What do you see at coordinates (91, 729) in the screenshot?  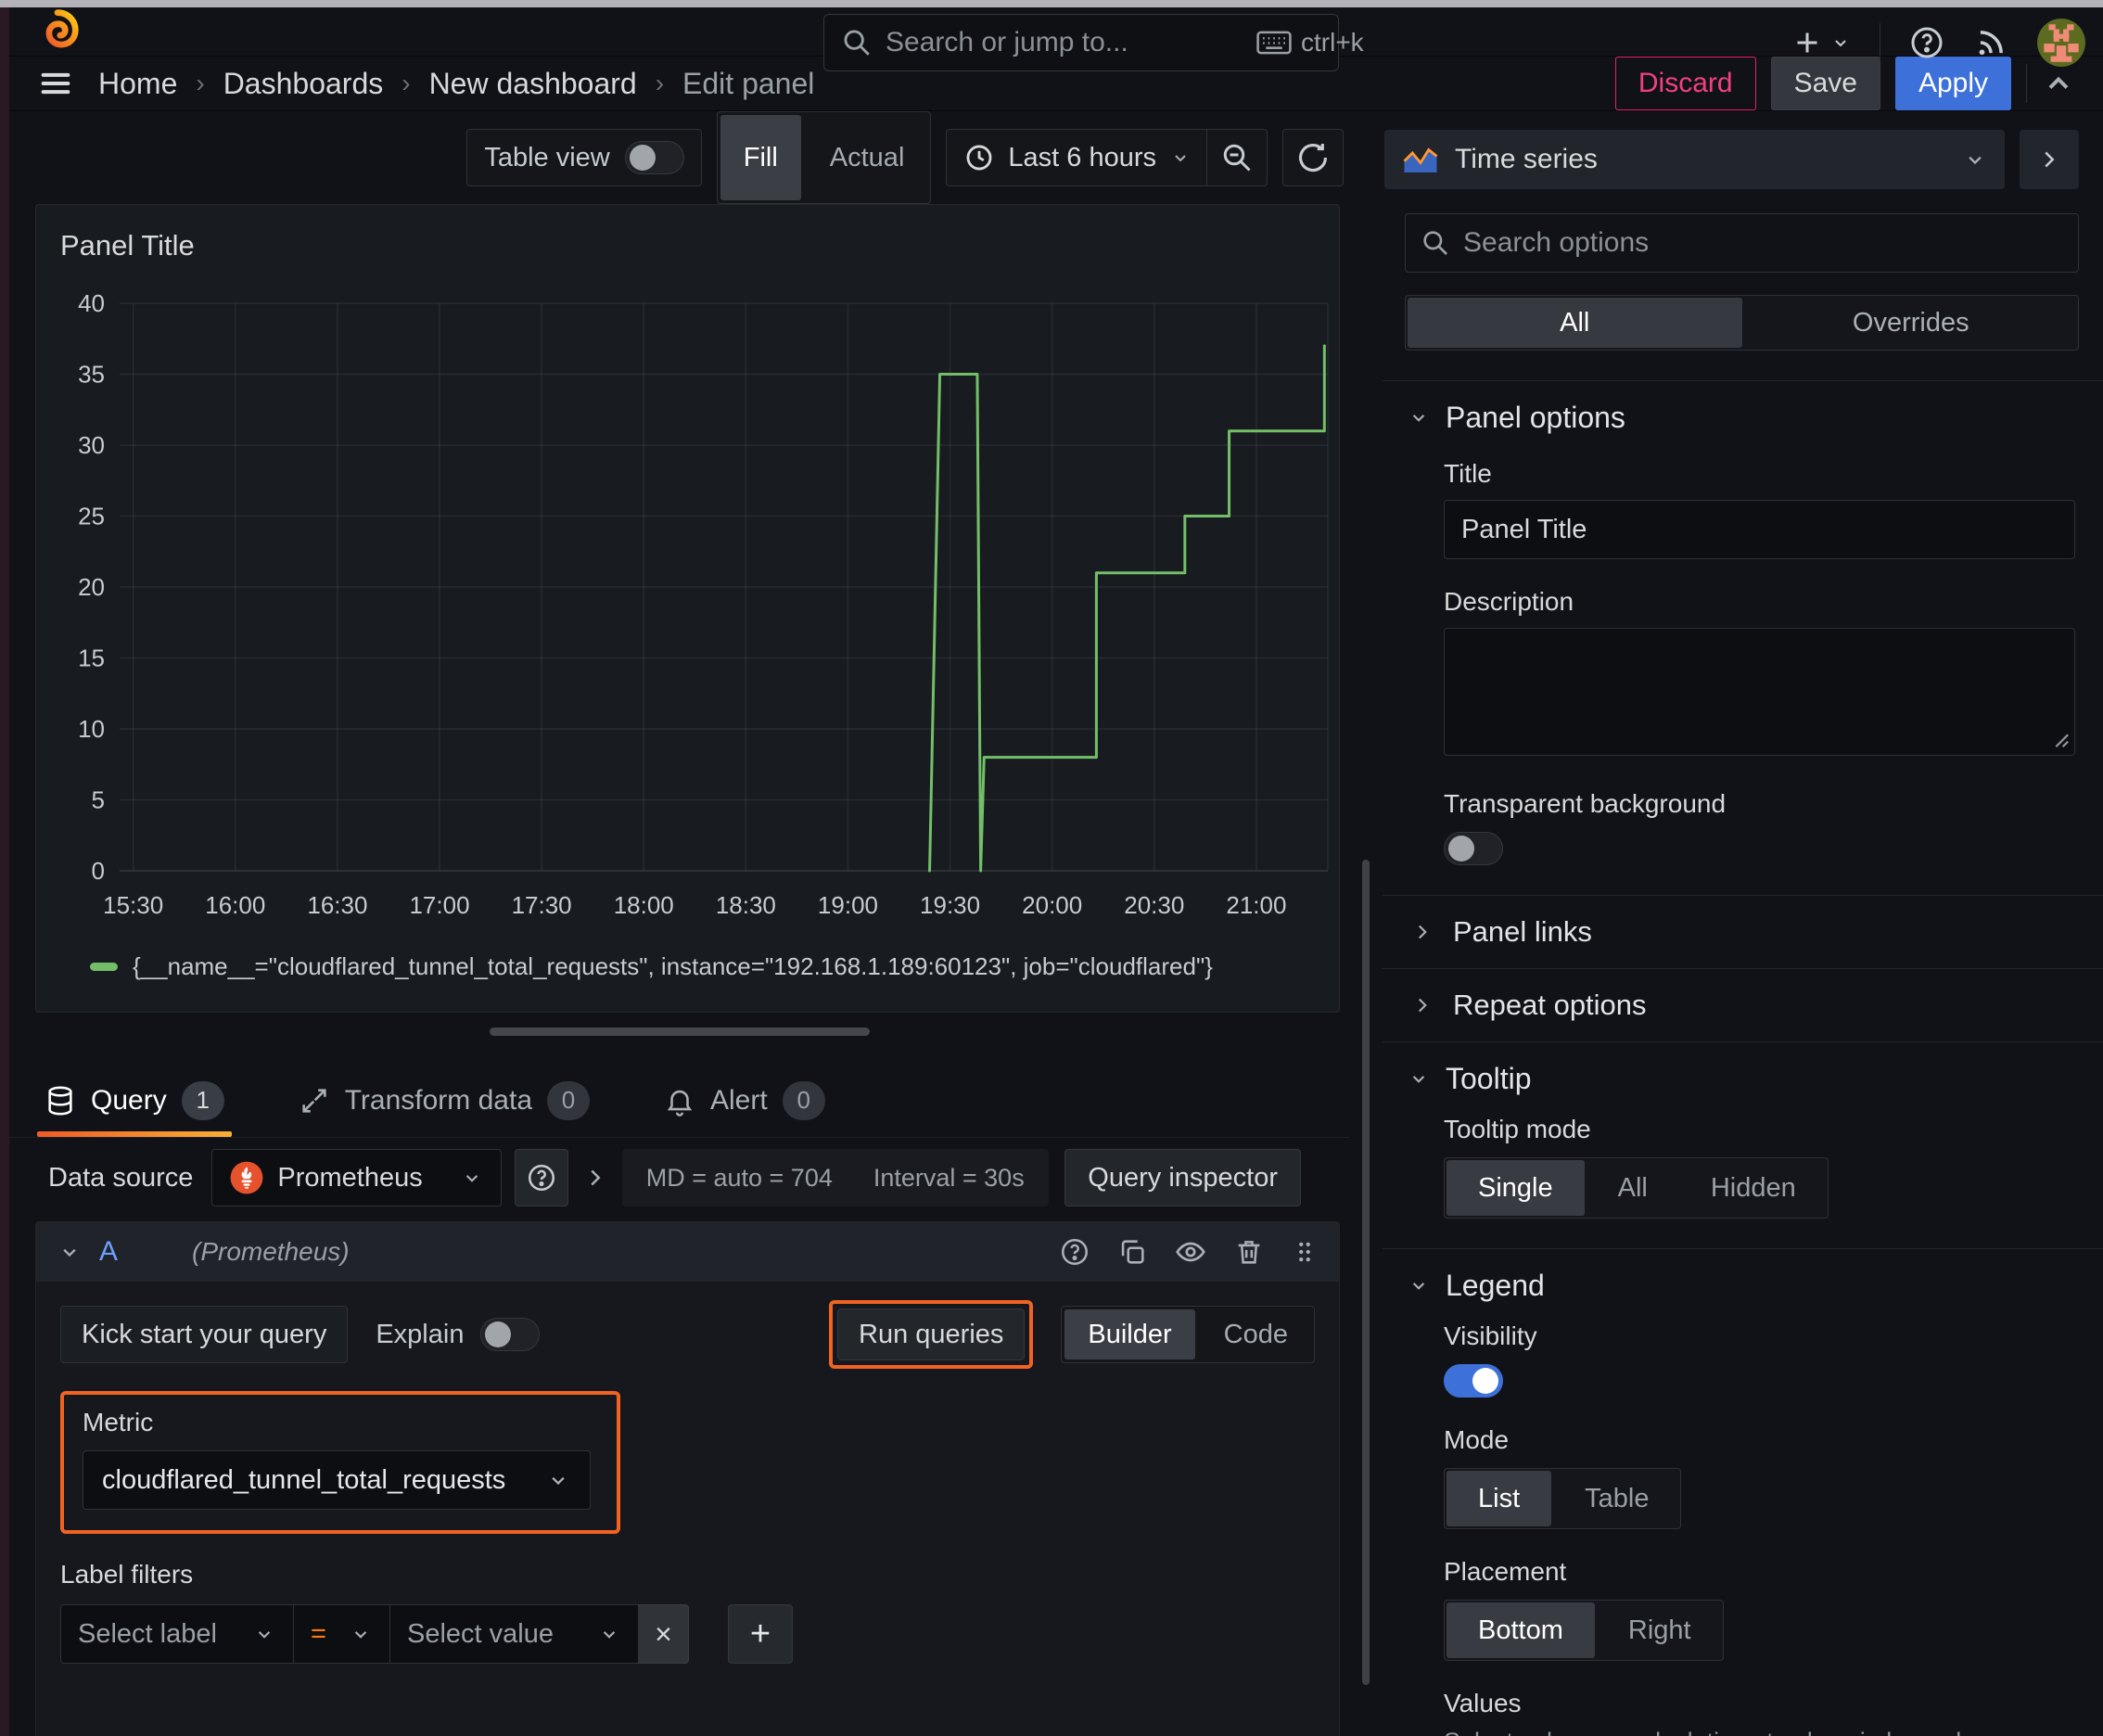 I see `svg-text: 10` at bounding box center [91, 729].